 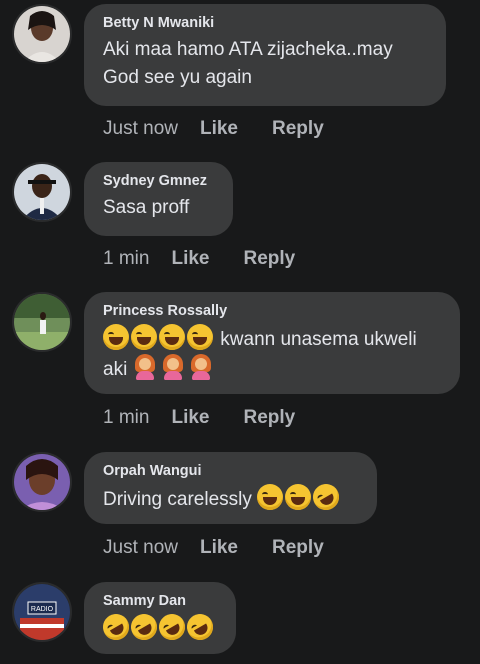 I want to click on comment-text-line: kwann unasema ukweli, so click(x=318, y=339).